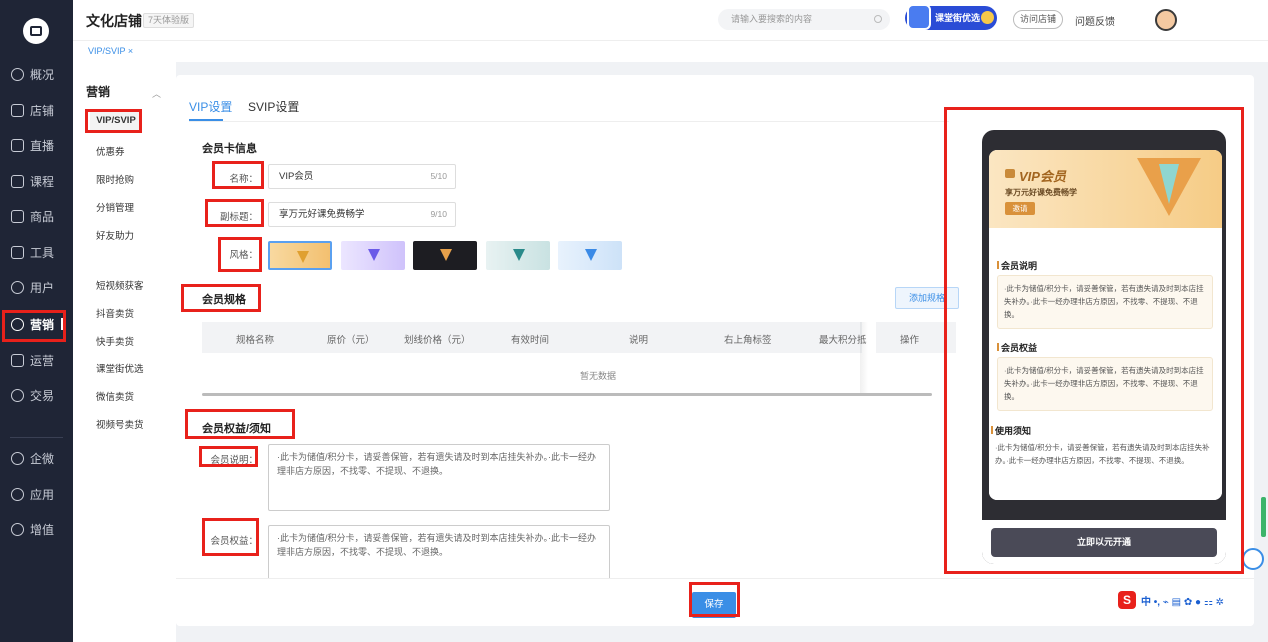  I want to click on subtitle-count: 9/10, so click(438, 214).